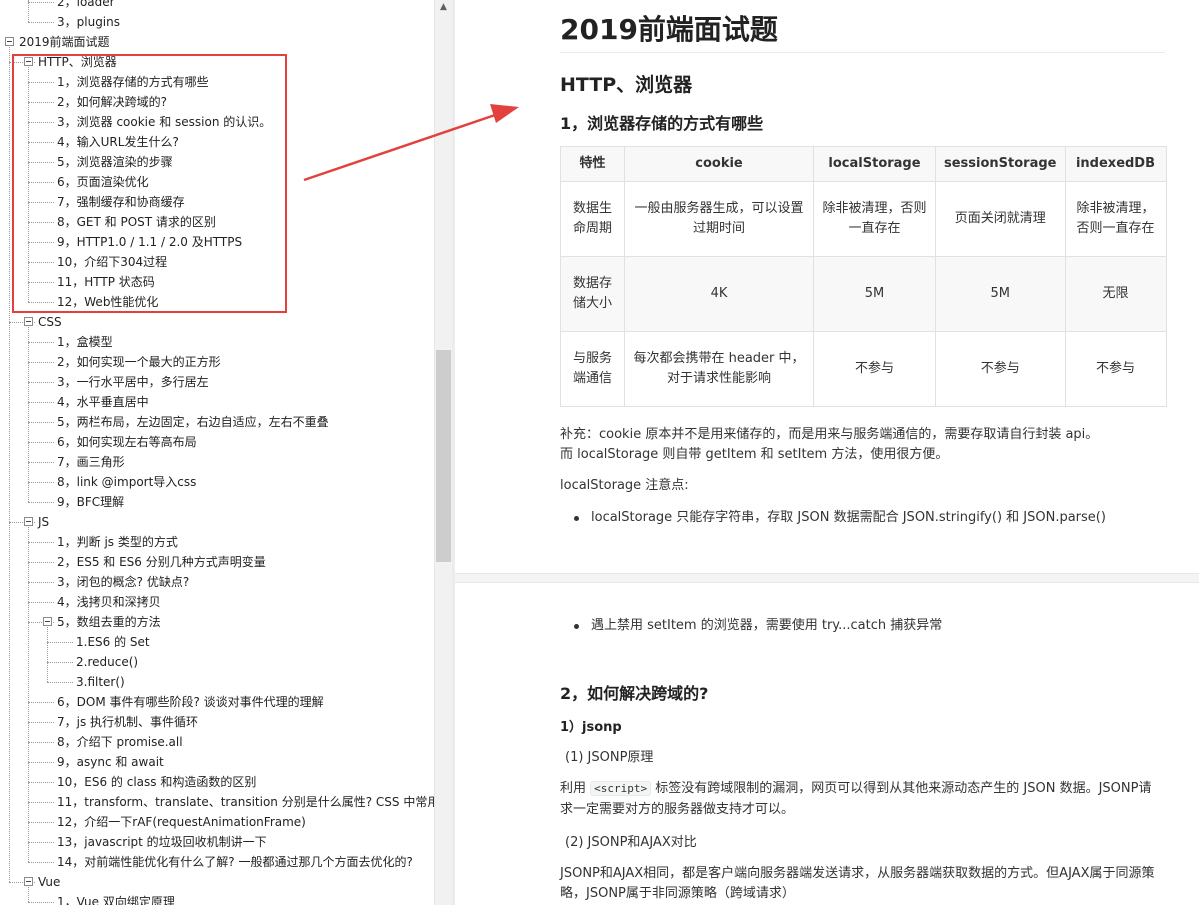 The height and width of the screenshot is (905, 1199). Describe the element at coordinates (217, 882) in the screenshot. I see `outline-item: Vue` at that location.